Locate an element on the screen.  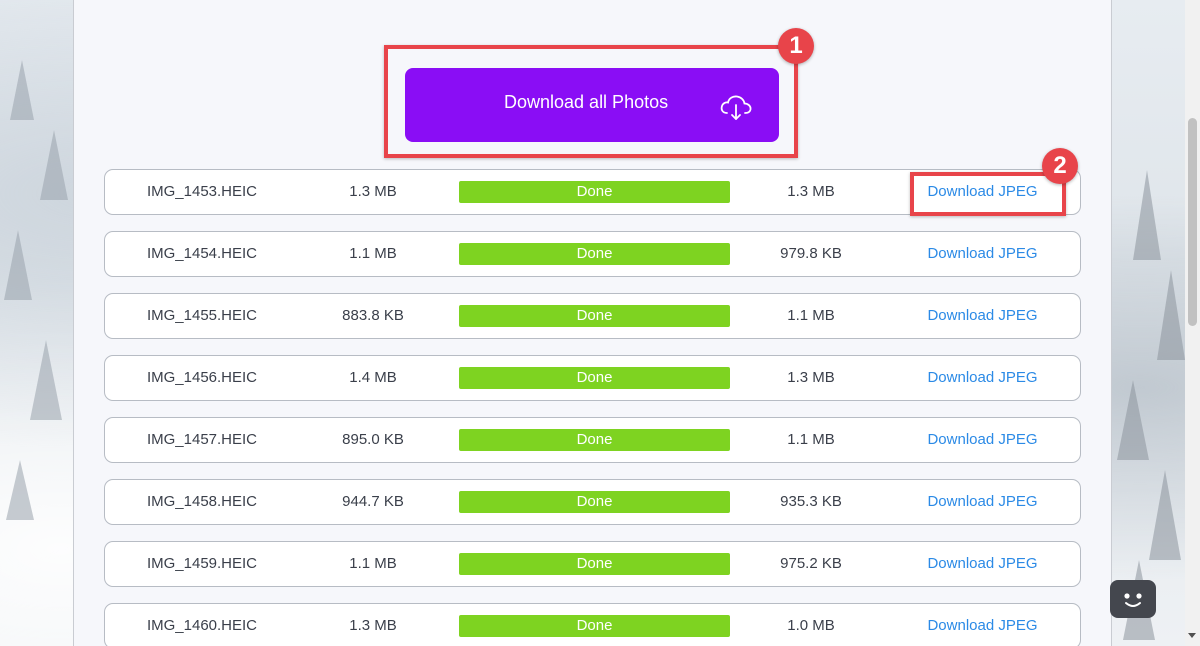
output-size: 1.0 MB is located at coordinates (811, 625).